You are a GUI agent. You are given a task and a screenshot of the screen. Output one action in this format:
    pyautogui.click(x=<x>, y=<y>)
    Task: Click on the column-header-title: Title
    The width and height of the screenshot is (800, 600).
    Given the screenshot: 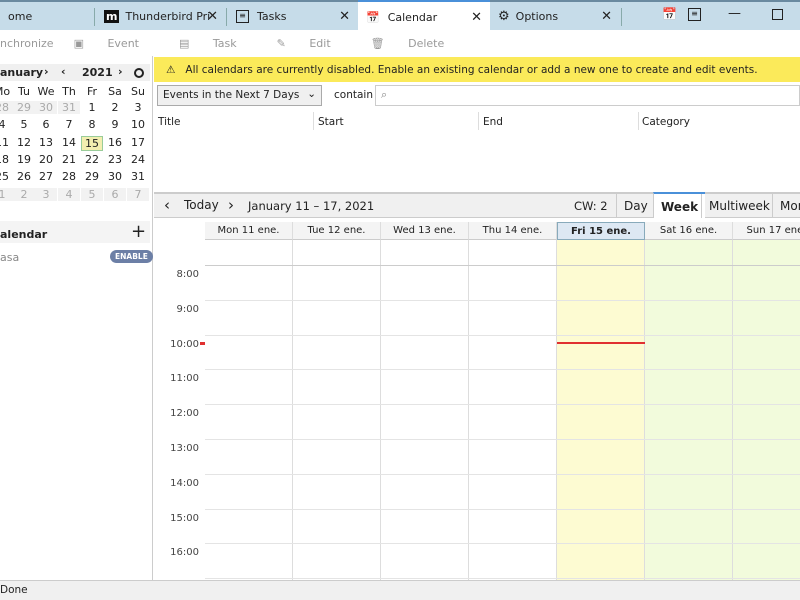 What is the action you would take?
    pyautogui.click(x=169, y=122)
    